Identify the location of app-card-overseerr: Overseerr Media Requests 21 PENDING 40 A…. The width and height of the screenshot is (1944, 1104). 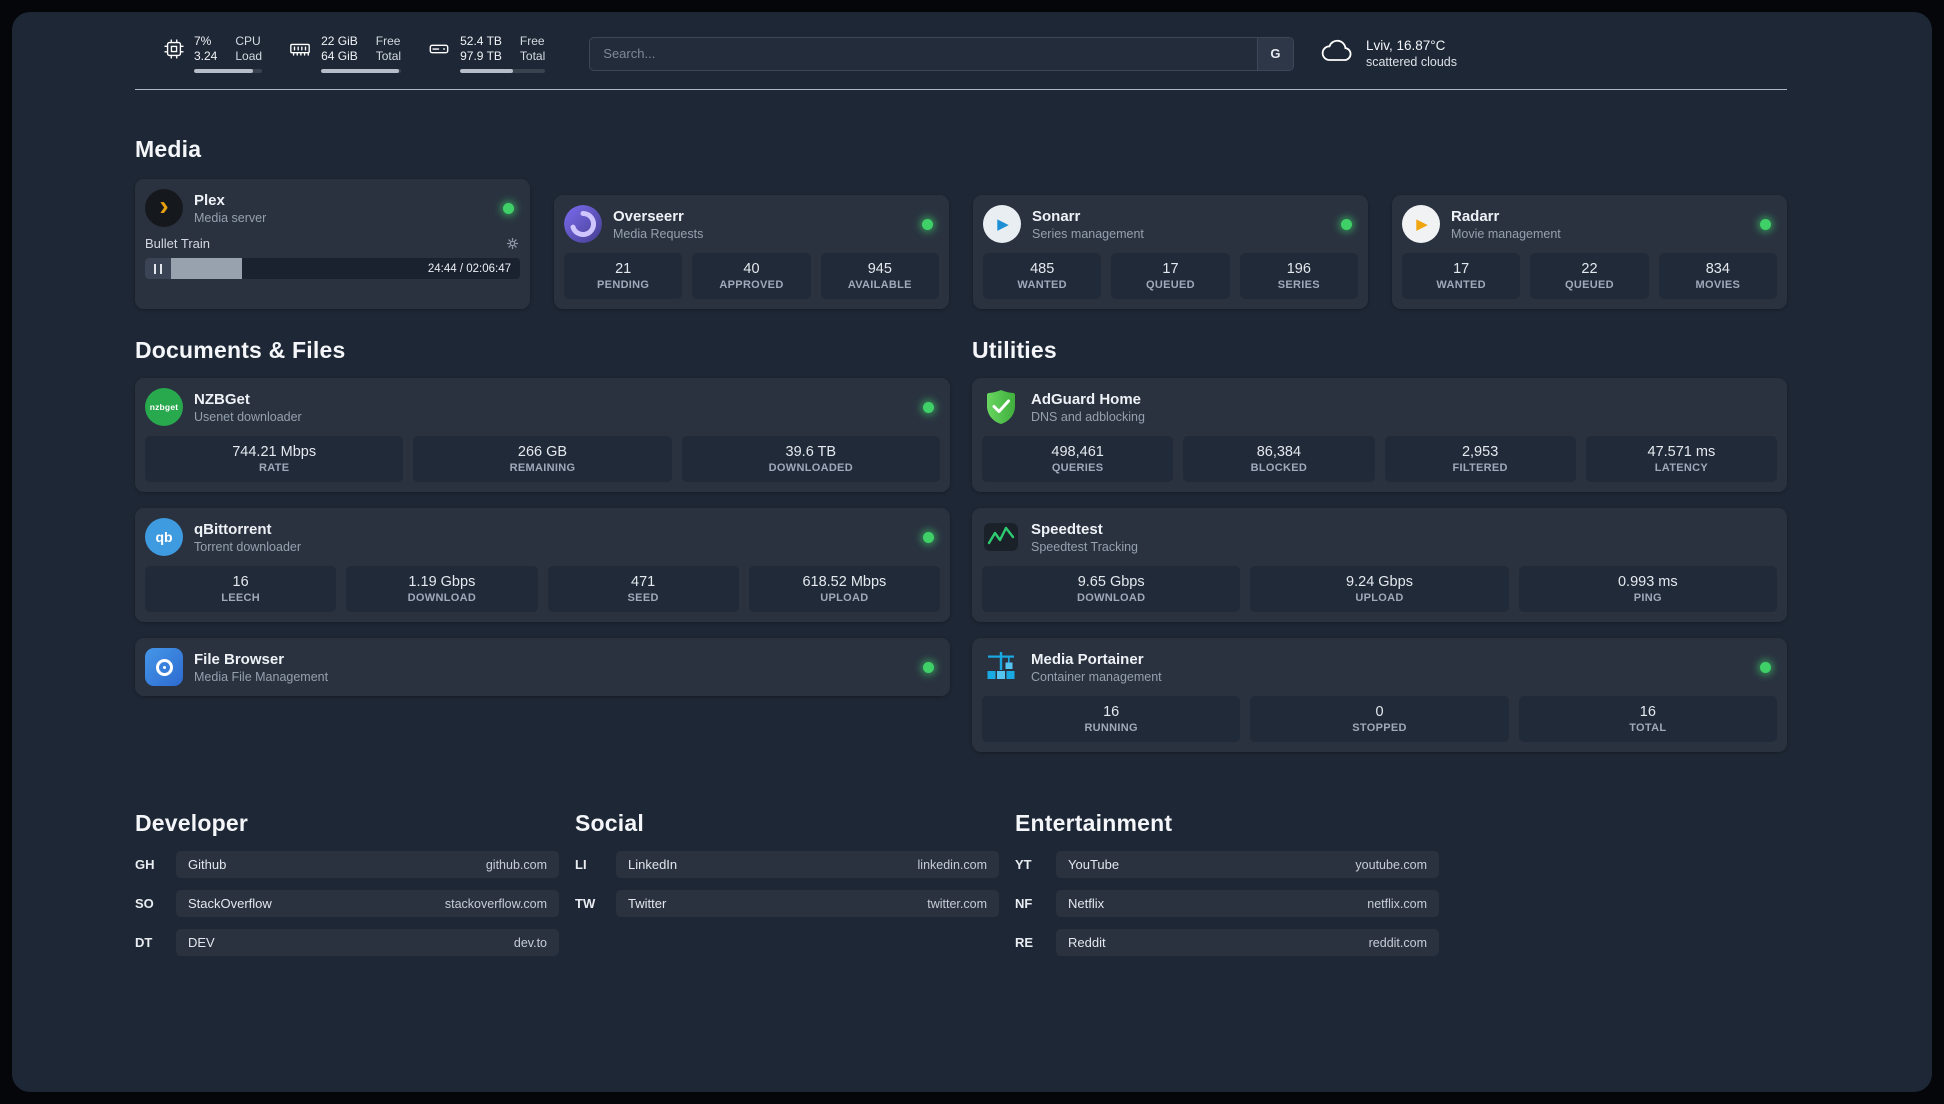
(751, 252).